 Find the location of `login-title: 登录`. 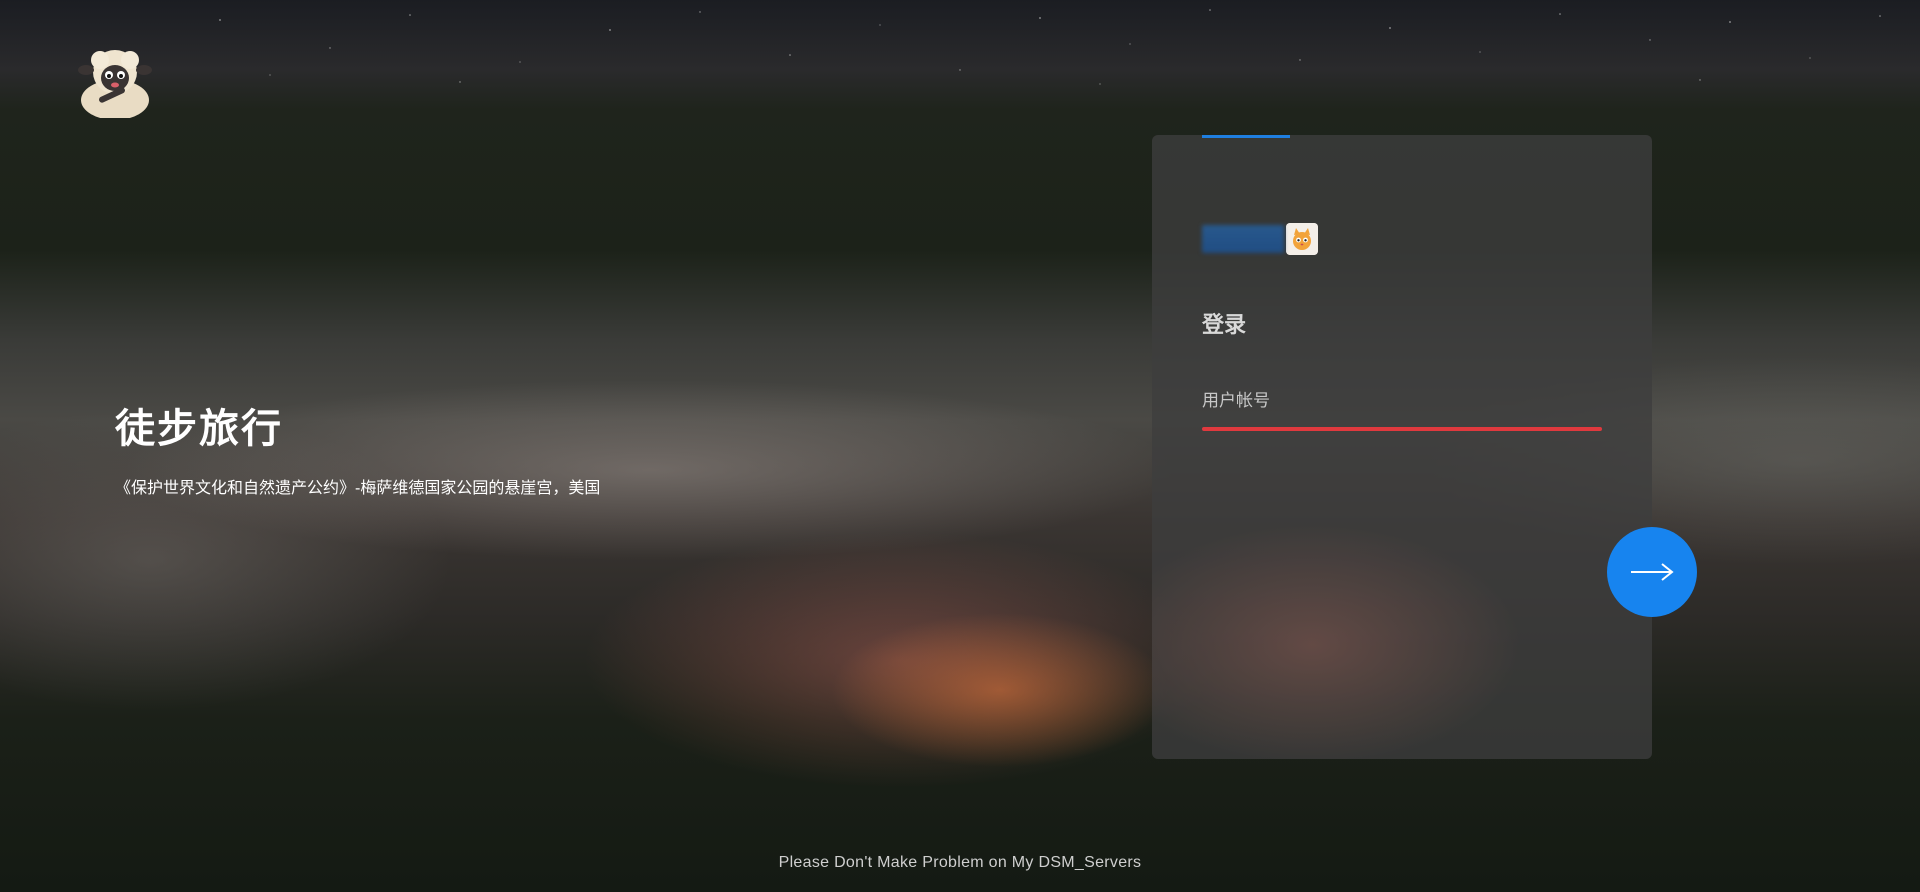

login-title: 登录 is located at coordinates (1224, 324).